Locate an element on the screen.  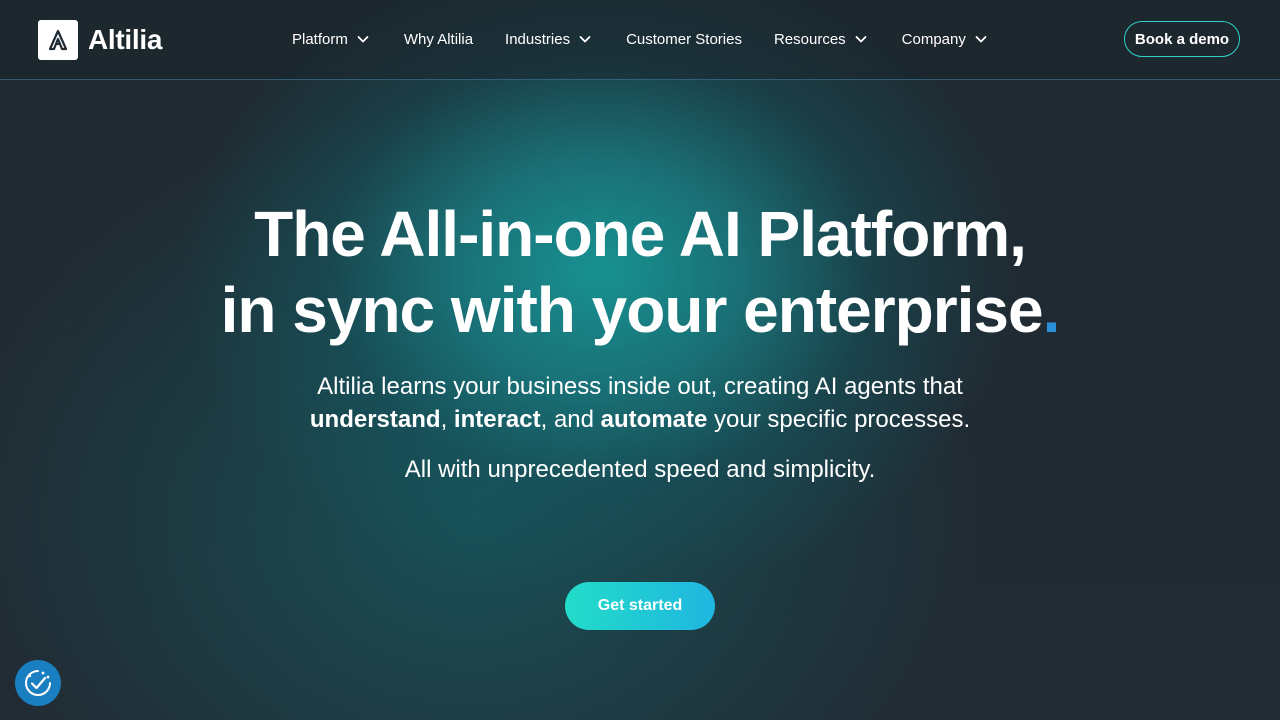
cookie-consent-icon is located at coordinates (38, 683).